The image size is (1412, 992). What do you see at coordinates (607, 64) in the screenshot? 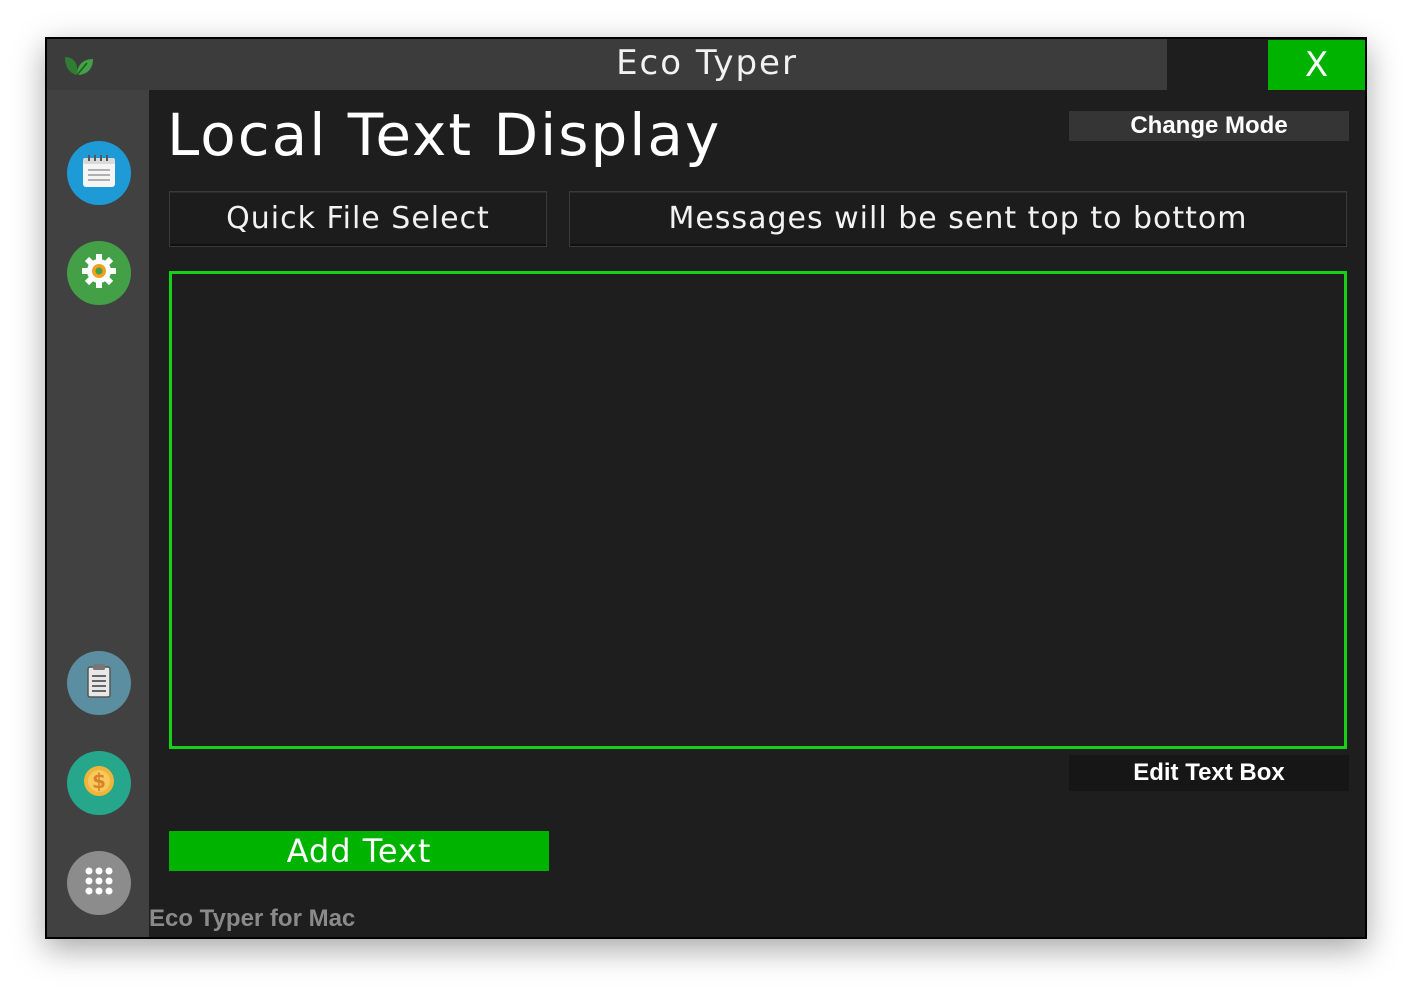
I see `title-bar` at bounding box center [607, 64].